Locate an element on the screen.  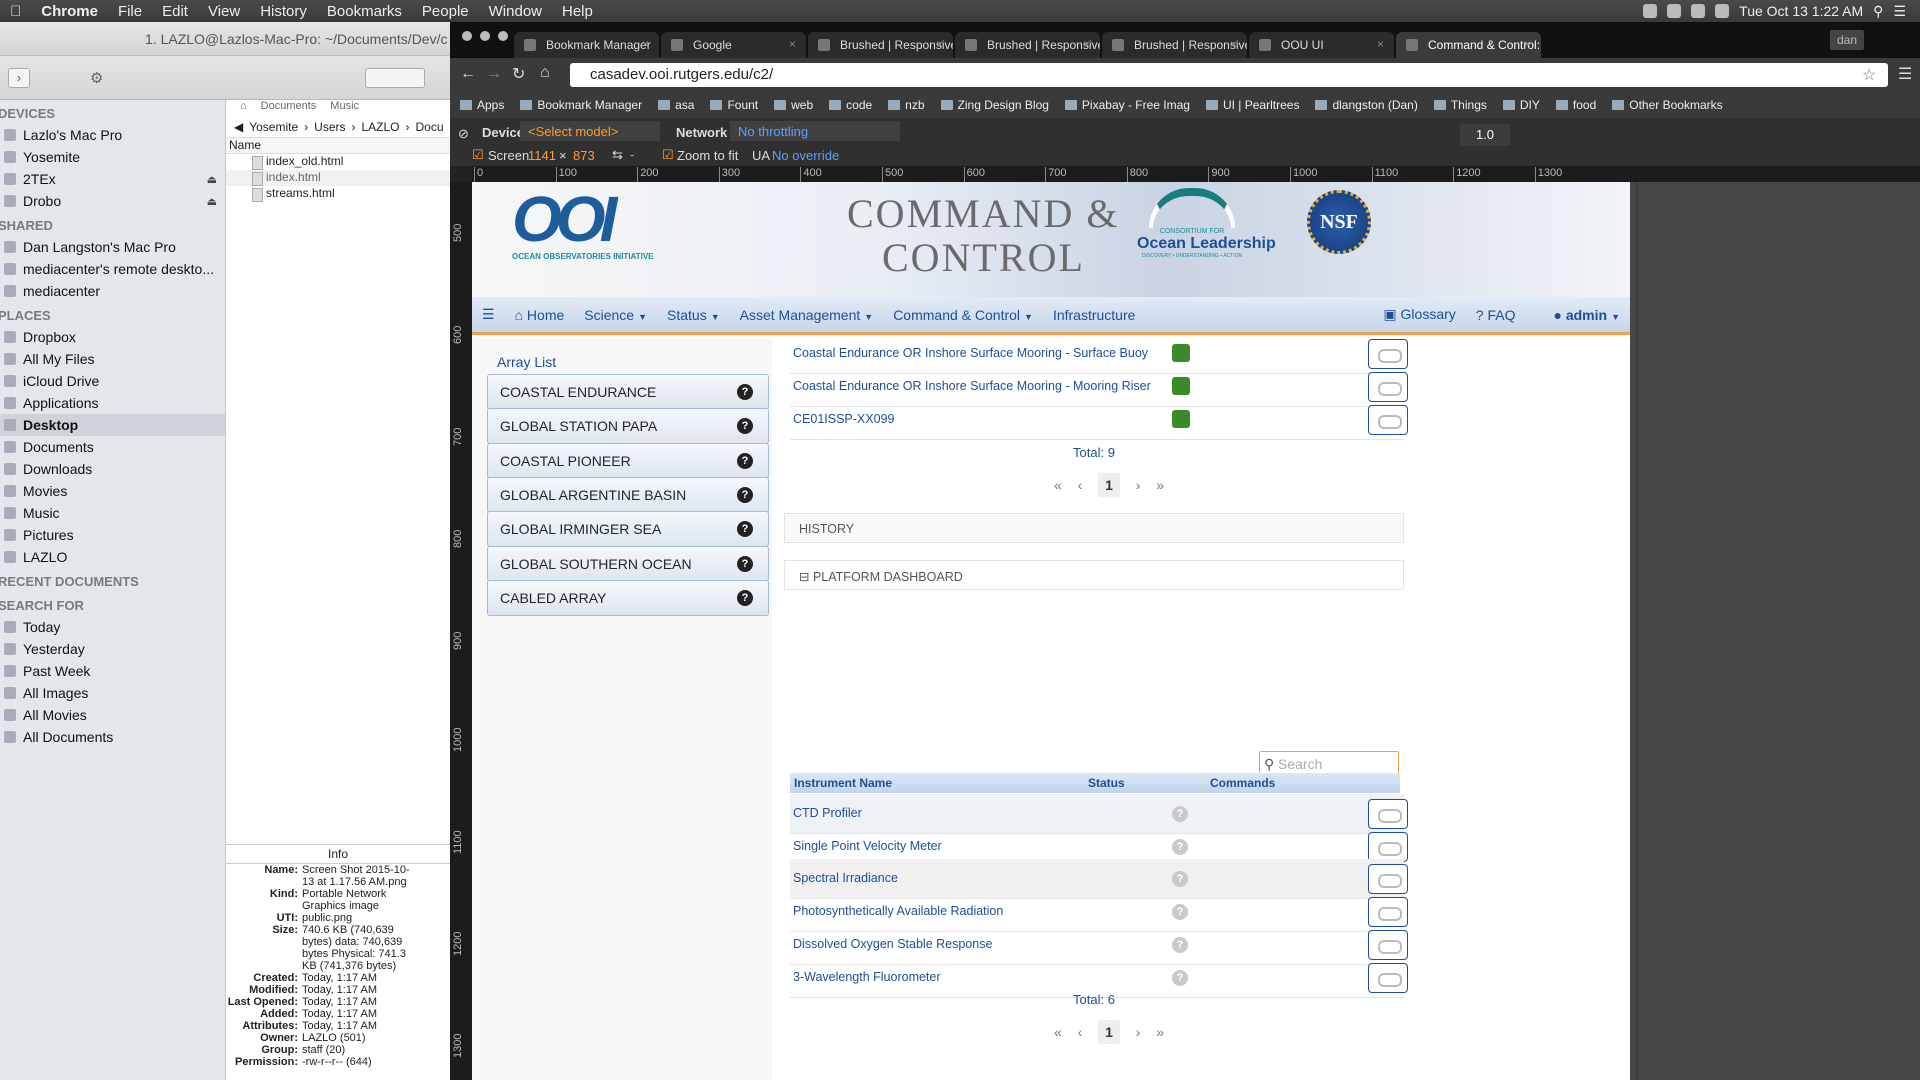
sidebar-item: Today is located at coordinates (112, 627).